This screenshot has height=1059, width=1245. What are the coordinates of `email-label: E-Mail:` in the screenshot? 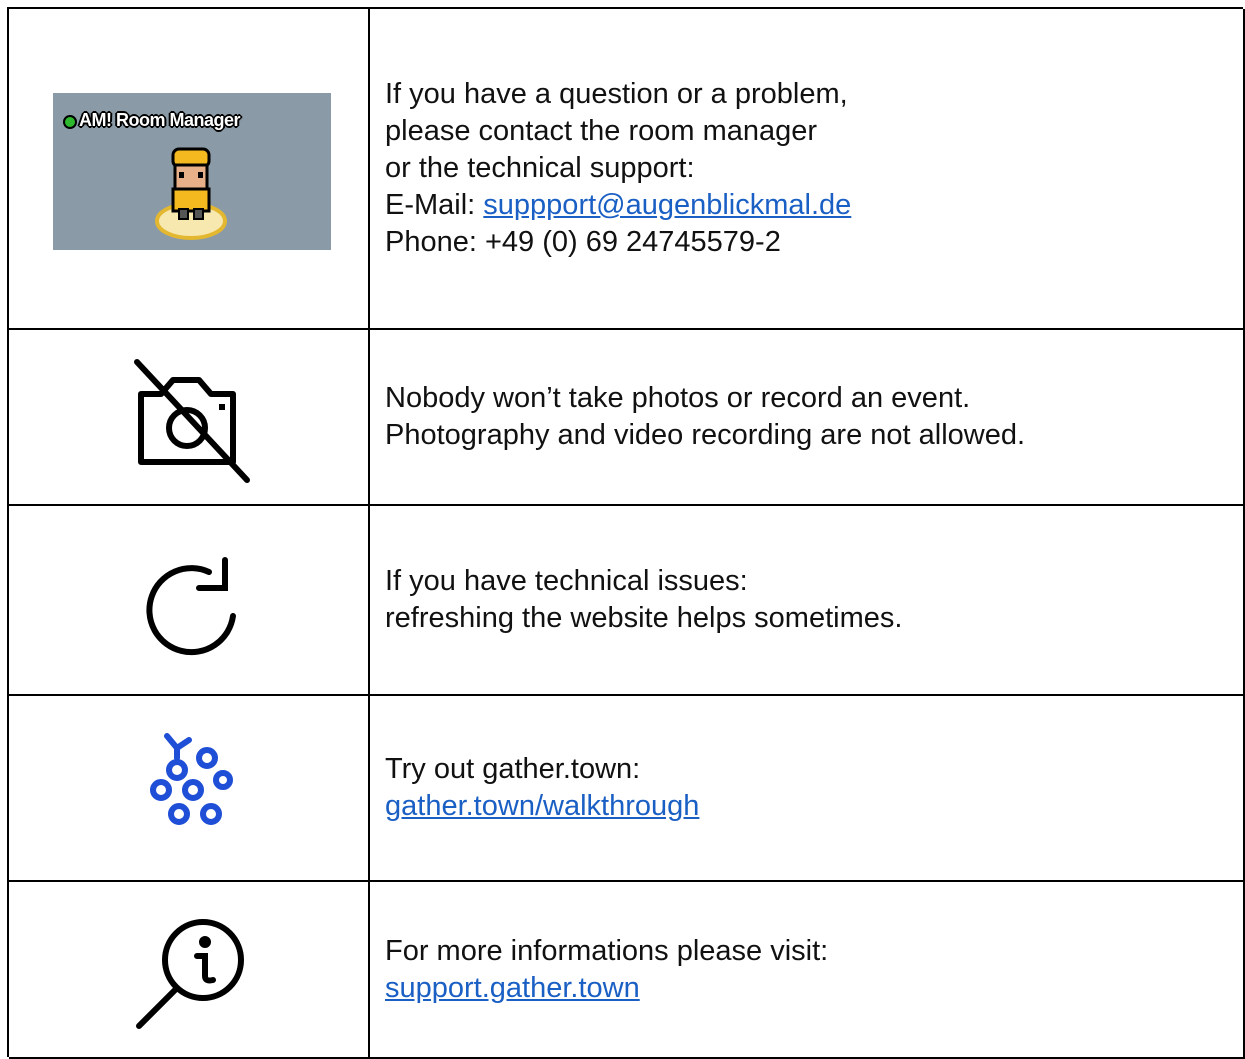 It's located at (434, 205).